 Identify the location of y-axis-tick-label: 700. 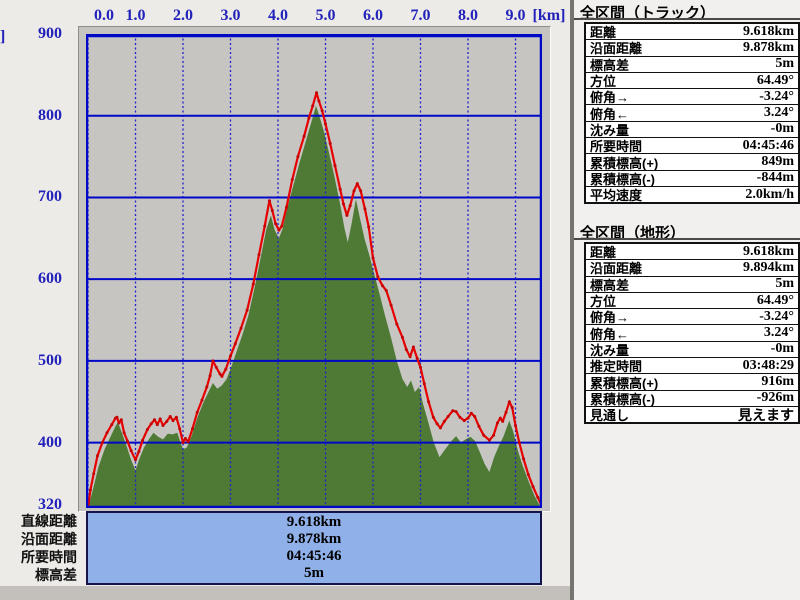
(50, 197).